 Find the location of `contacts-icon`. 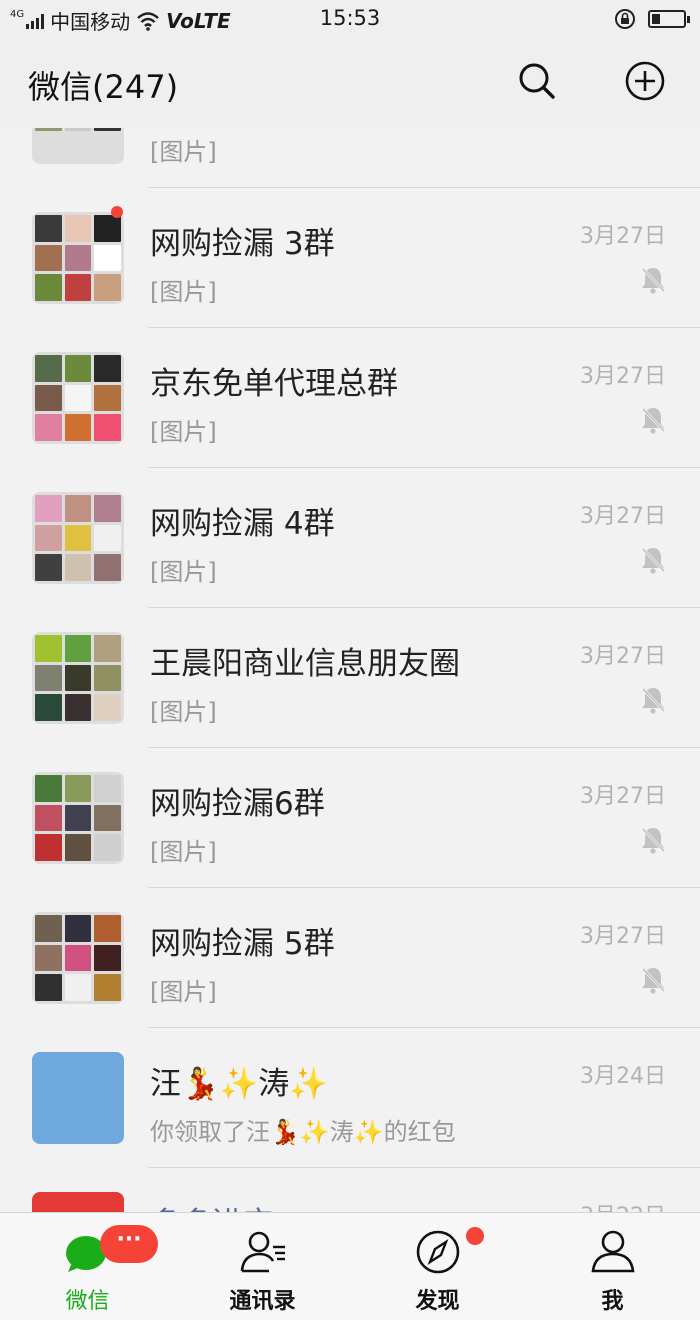

contacts-icon is located at coordinates (262, 1252).